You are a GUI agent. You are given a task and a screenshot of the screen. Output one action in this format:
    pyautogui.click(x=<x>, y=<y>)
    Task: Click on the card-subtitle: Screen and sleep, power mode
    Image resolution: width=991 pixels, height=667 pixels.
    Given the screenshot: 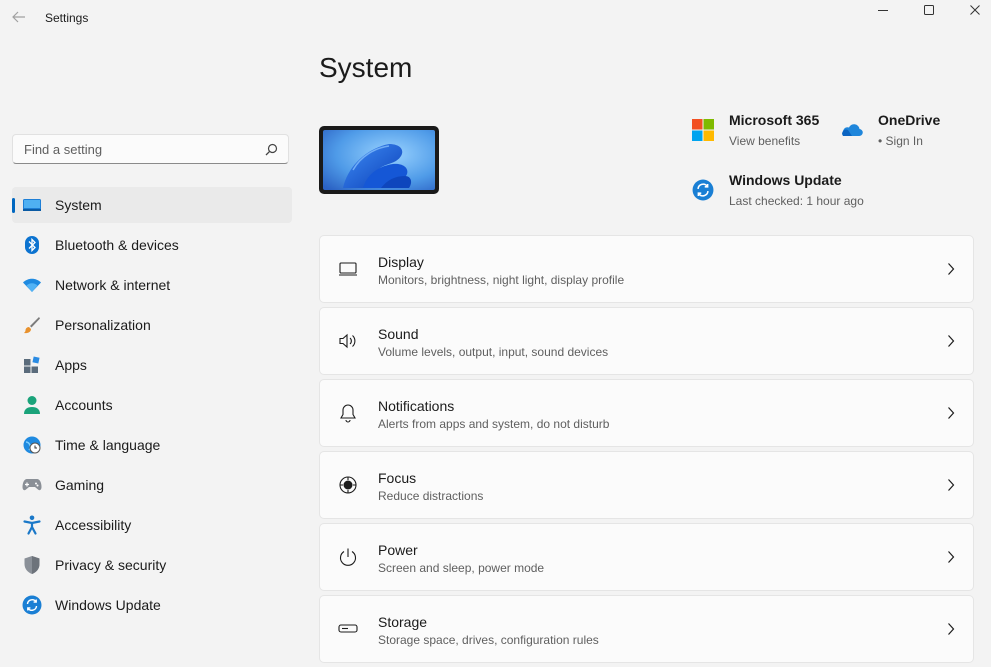 What is the action you would take?
    pyautogui.click(x=461, y=568)
    